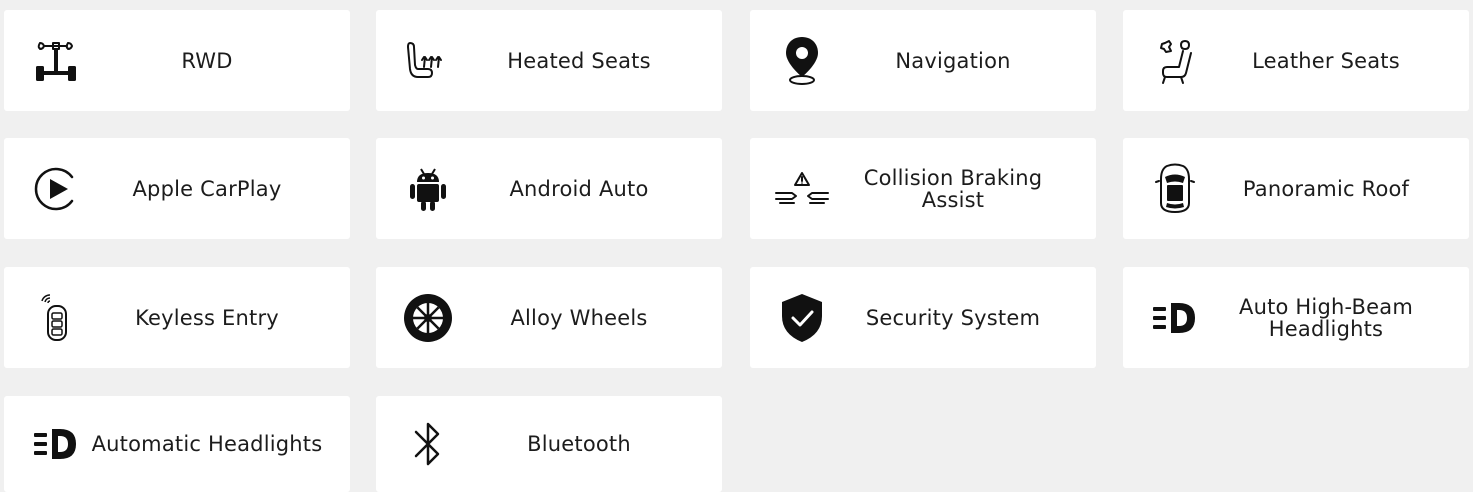  Describe the element at coordinates (428, 189) in the screenshot. I see `android-icon` at that location.